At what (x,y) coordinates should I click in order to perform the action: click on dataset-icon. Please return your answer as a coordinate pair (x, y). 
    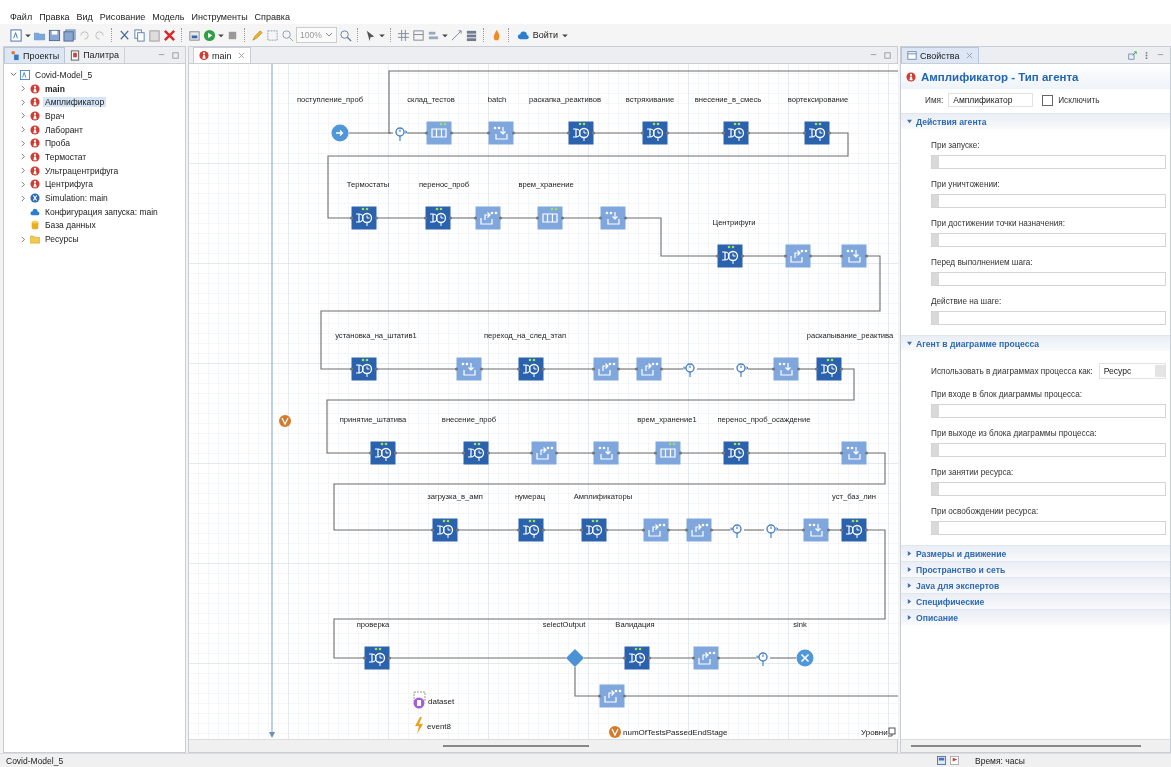
    Looking at the image, I should click on (419, 700).